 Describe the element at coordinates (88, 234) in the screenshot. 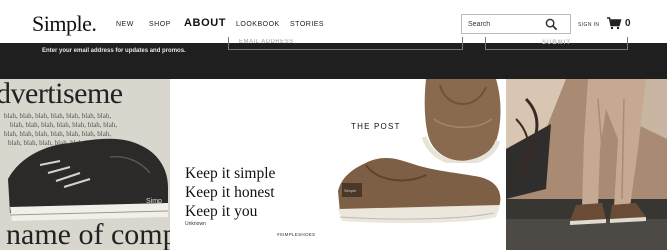

I see `ad-footer-text: name of comp` at that location.